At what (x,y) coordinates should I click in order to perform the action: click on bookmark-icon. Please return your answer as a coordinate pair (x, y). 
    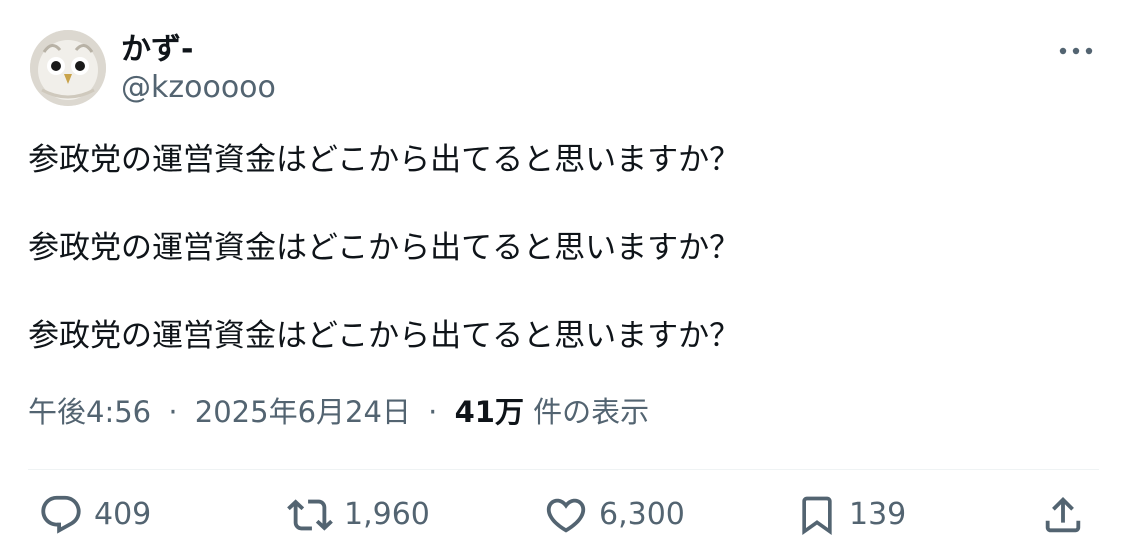
    Looking at the image, I should click on (817, 516).